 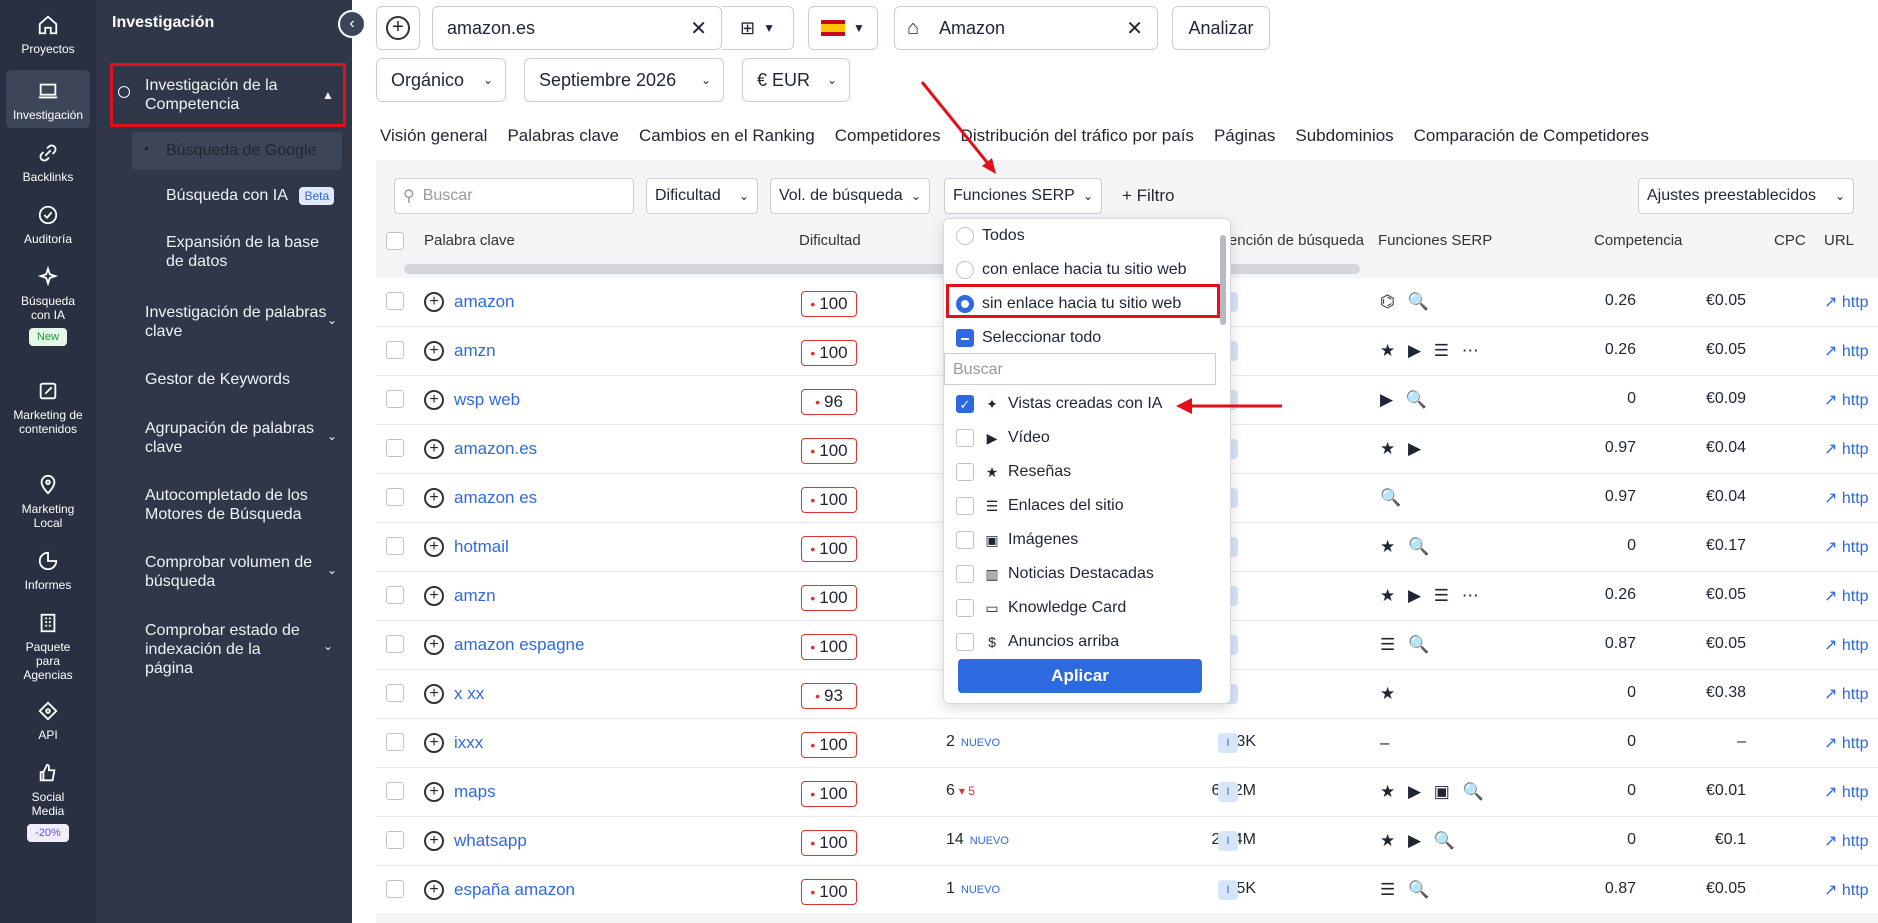 What do you see at coordinates (48, 225) in the screenshot?
I see `rail-audit: Auditoría` at bounding box center [48, 225].